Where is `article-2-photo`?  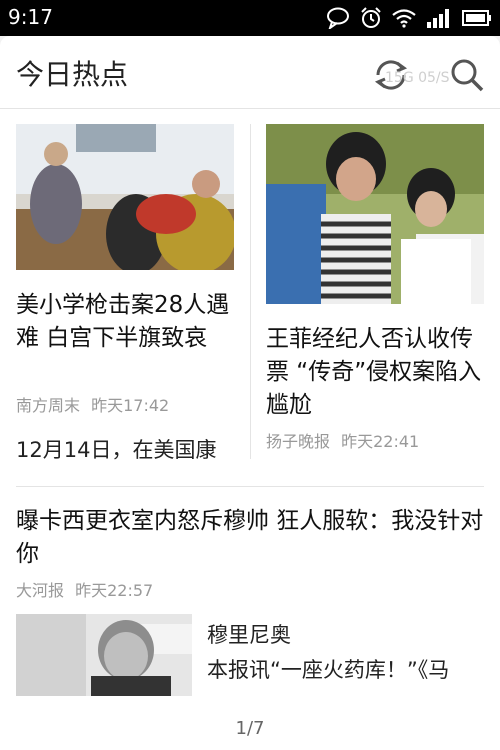 article-2-photo is located at coordinates (375, 214).